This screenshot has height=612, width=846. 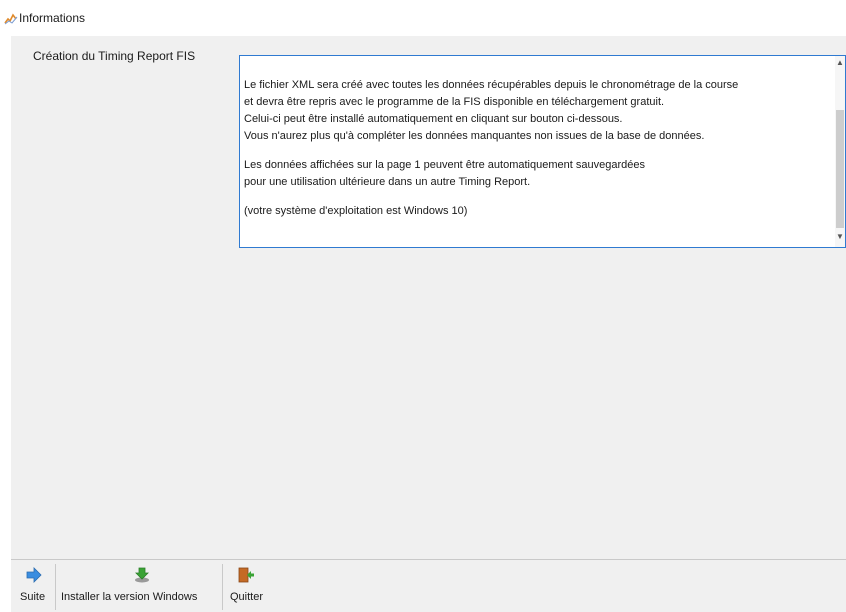 I want to click on install-windows-button: Installer la version Windows, so click(x=138, y=586).